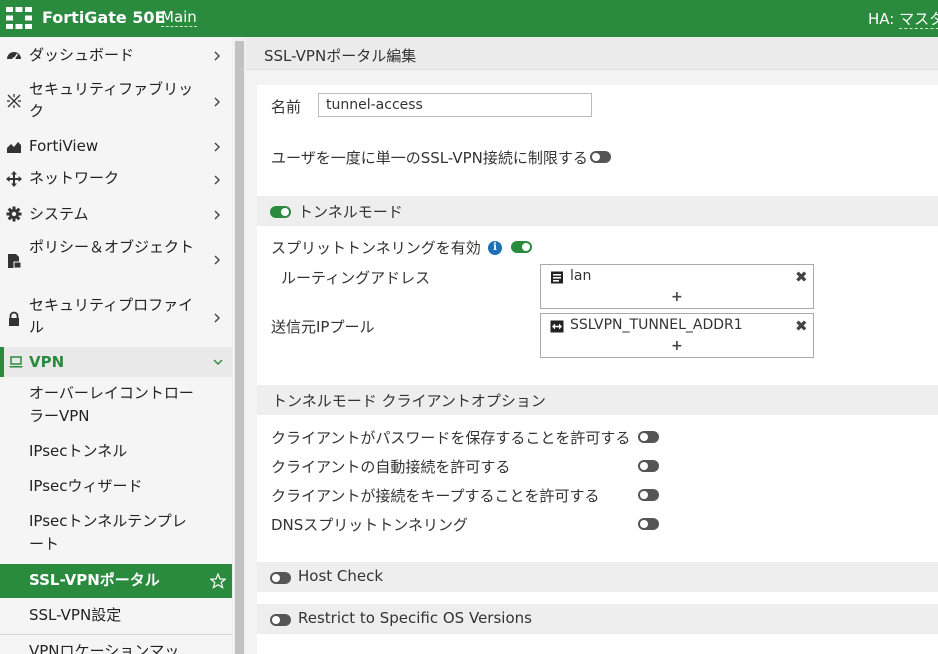  What do you see at coordinates (677, 346) in the screenshot?
I see `add-source-ip-pool-button: +` at bounding box center [677, 346].